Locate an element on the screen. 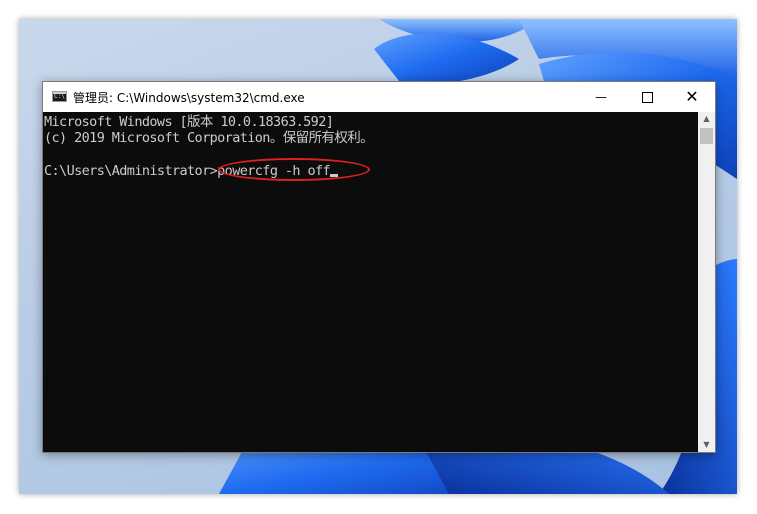  console-line: (c) 2019 Microsoft Corporation。保留所有权利。 is located at coordinates (209, 138).